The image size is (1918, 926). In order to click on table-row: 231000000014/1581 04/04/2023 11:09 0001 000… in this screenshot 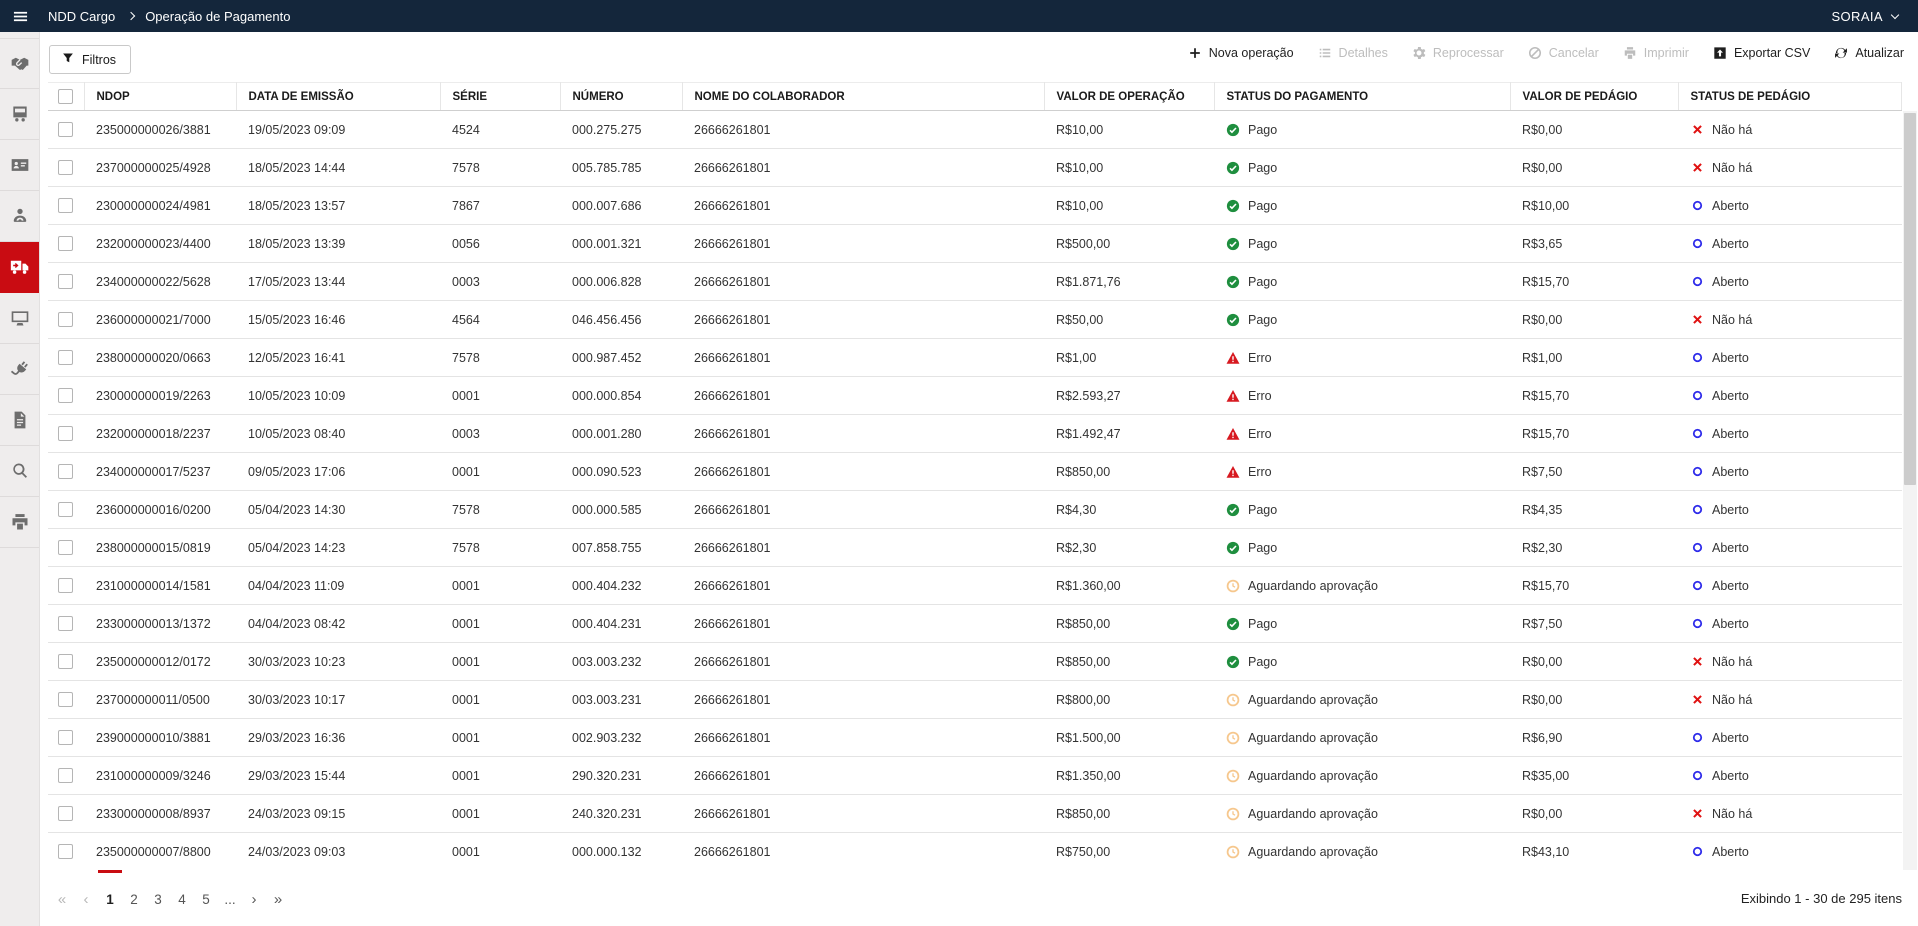, I will do `click(975, 585)`.